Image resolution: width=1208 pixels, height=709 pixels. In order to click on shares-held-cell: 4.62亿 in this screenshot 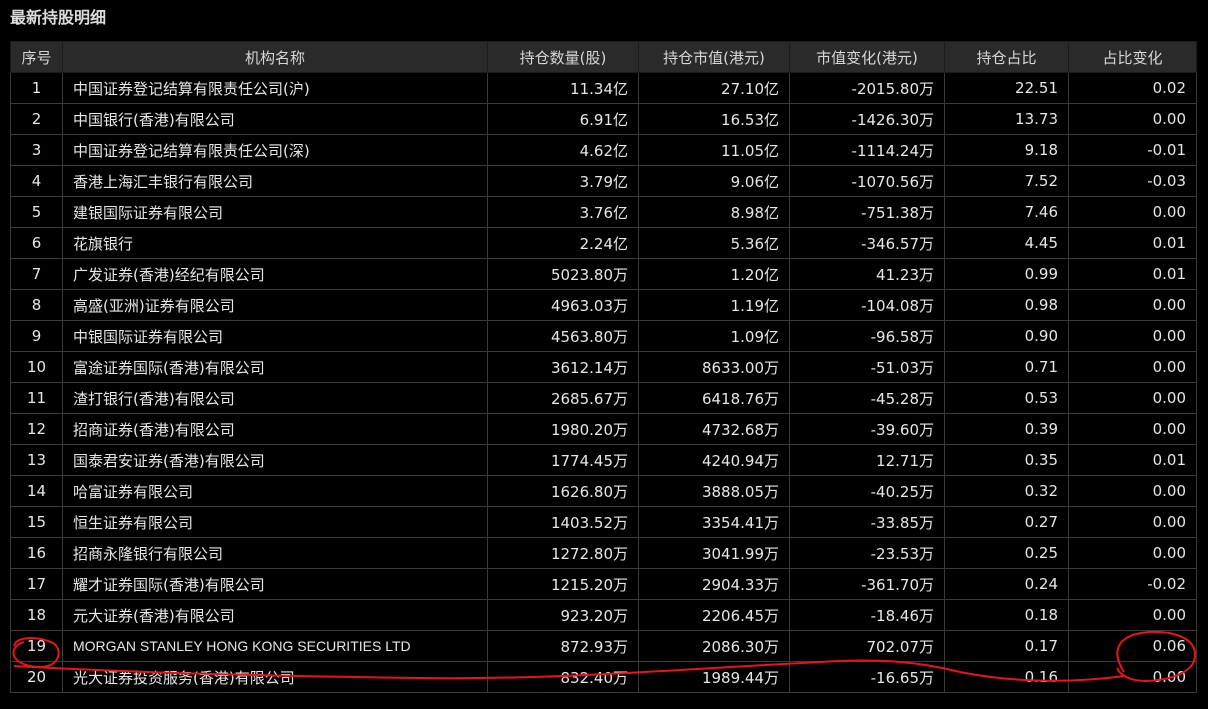, I will do `click(563, 150)`.